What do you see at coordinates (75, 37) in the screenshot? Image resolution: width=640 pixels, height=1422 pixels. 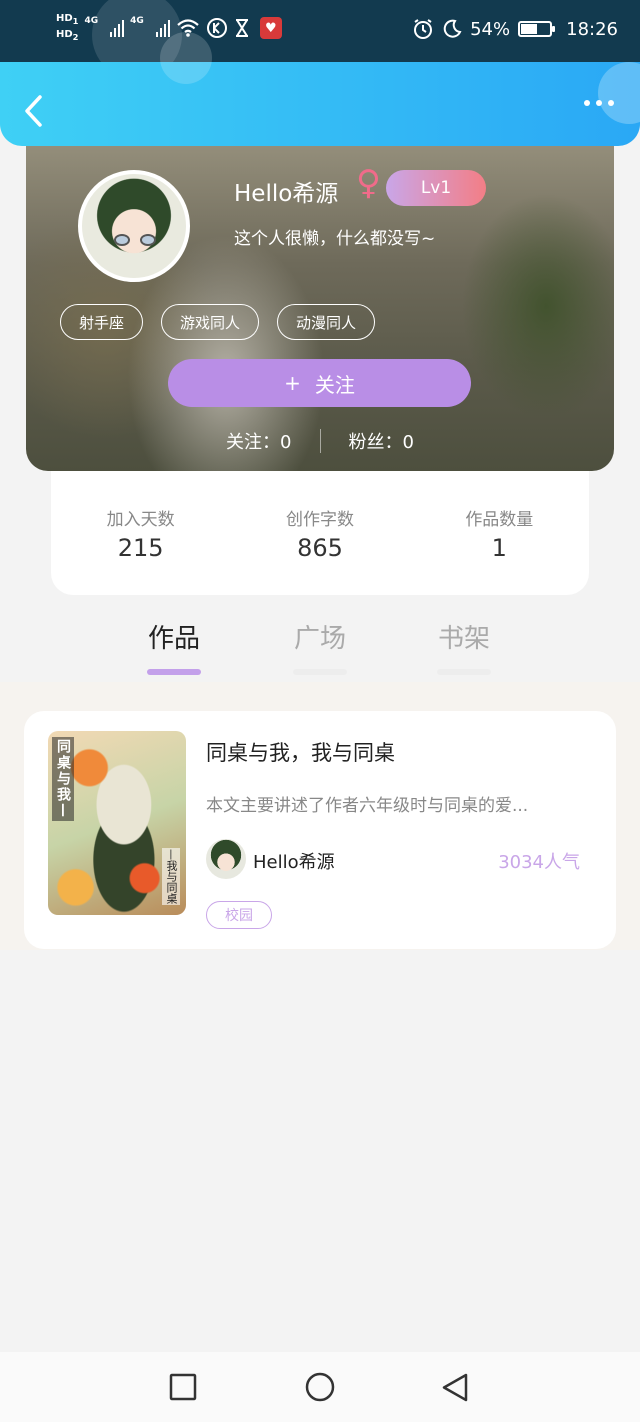 I see `hd2-sub: 2` at bounding box center [75, 37].